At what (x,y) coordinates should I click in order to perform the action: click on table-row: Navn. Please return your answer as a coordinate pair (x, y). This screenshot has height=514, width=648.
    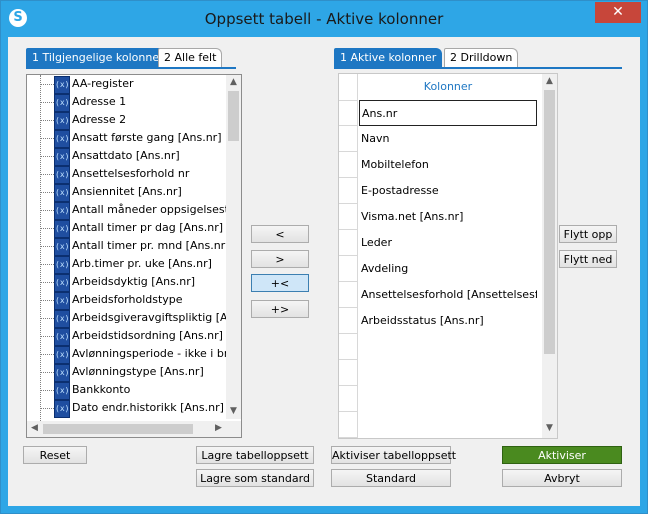
    Looking at the image, I should click on (448, 139).